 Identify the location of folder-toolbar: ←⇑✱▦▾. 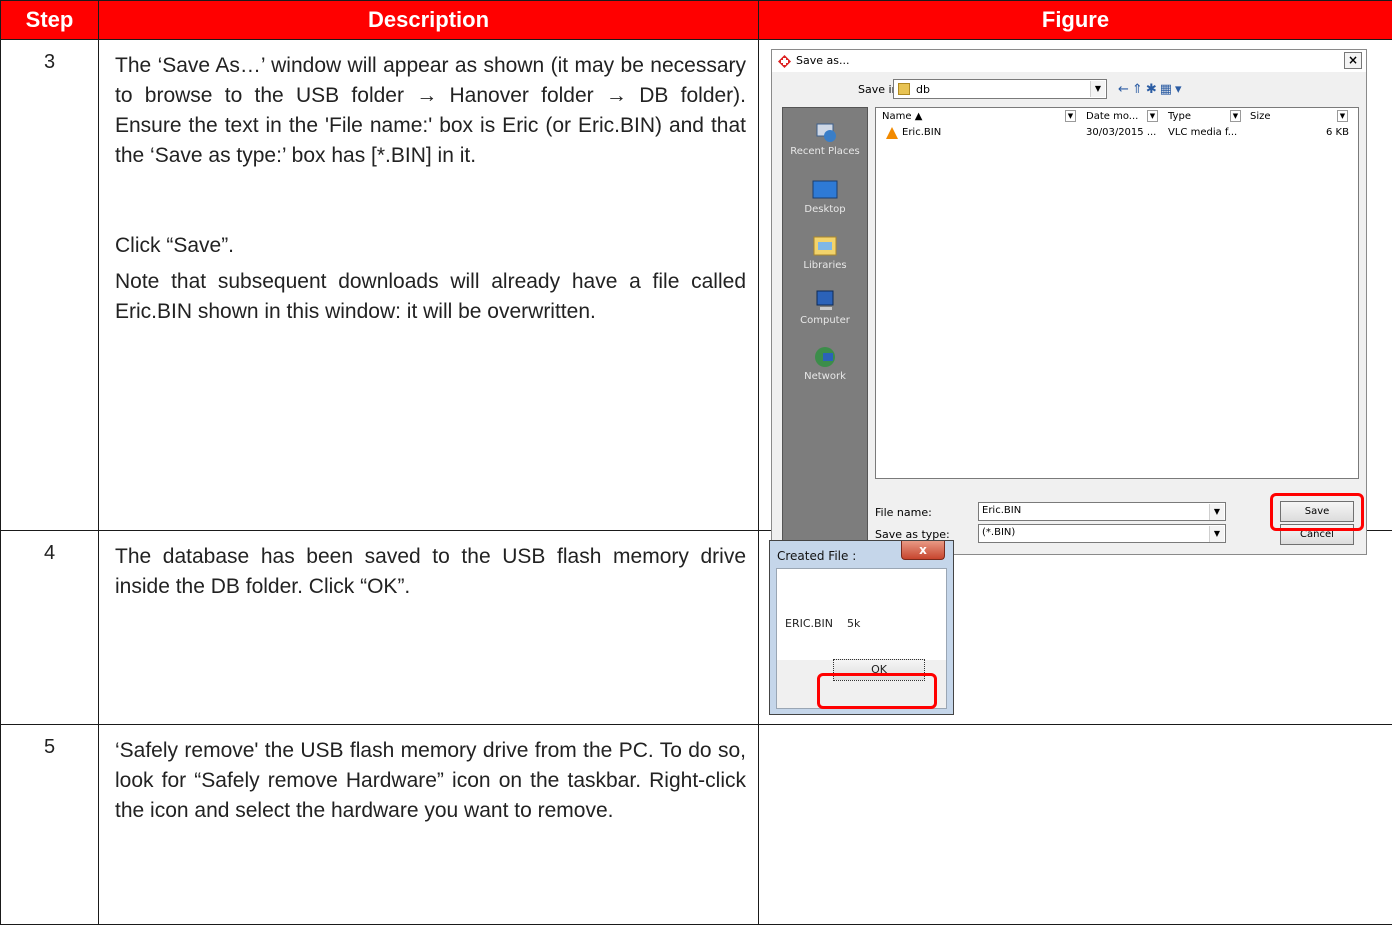
(1151, 89).